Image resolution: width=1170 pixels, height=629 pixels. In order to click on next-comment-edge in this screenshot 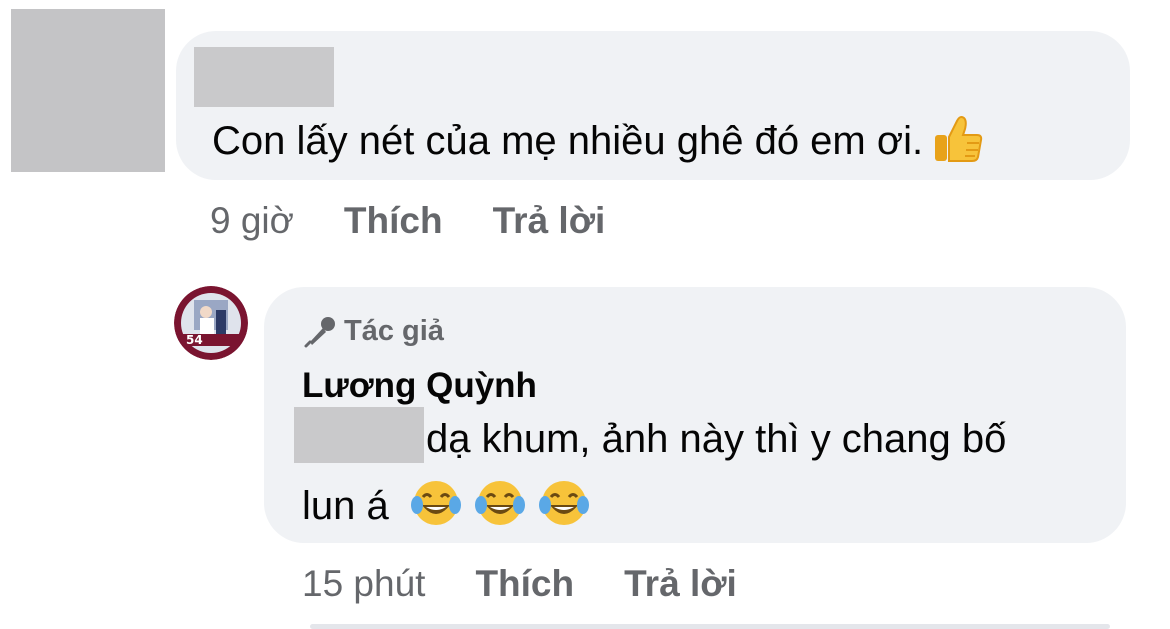, I will do `click(710, 626)`.